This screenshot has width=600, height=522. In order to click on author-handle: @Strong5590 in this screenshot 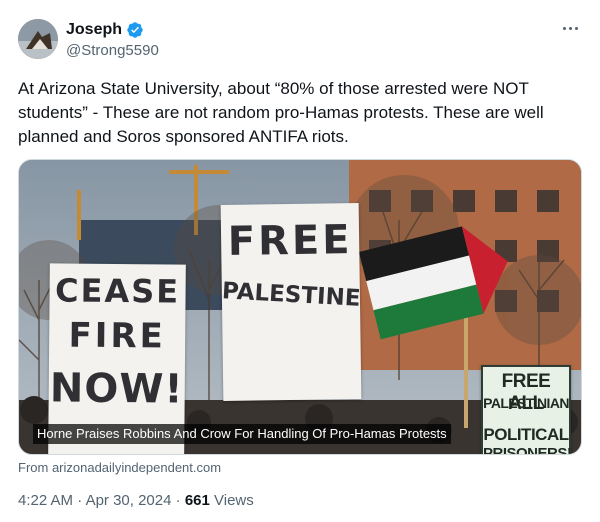, I will do `click(112, 50)`.